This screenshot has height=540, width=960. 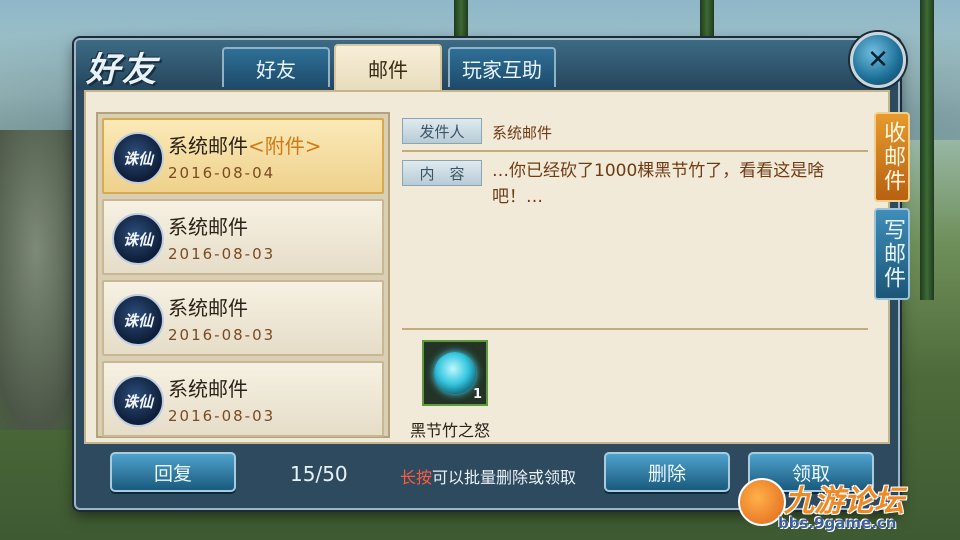 I want to click on content-label: 内 容, so click(x=442, y=173).